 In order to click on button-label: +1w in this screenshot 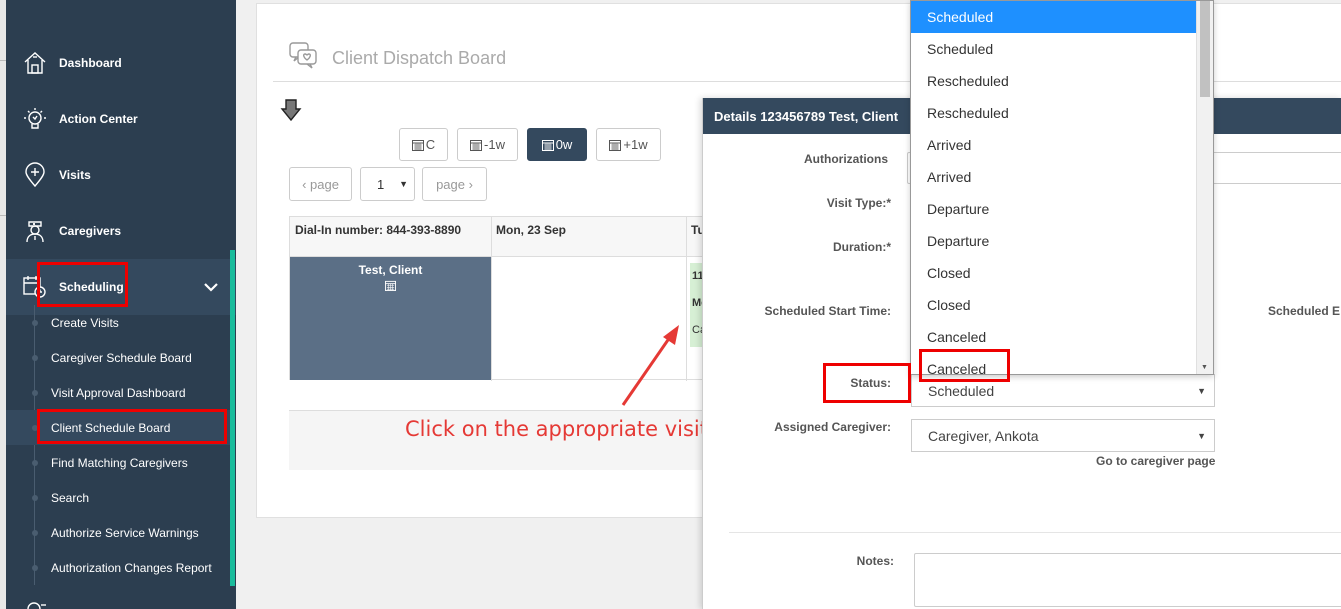, I will do `click(635, 144)`.